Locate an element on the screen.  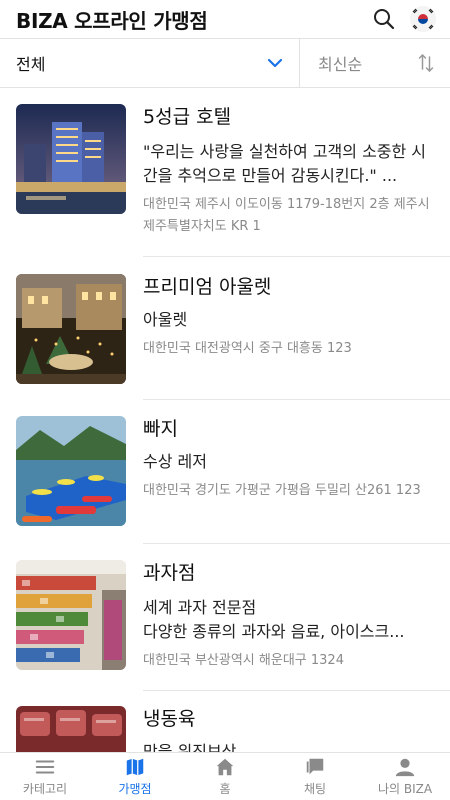
water-leisure-info: 빠지 수상 레저 대한민국 경기도 가평군 가평읍 두밀리 산261 123 is located at coordinates (288, 459).